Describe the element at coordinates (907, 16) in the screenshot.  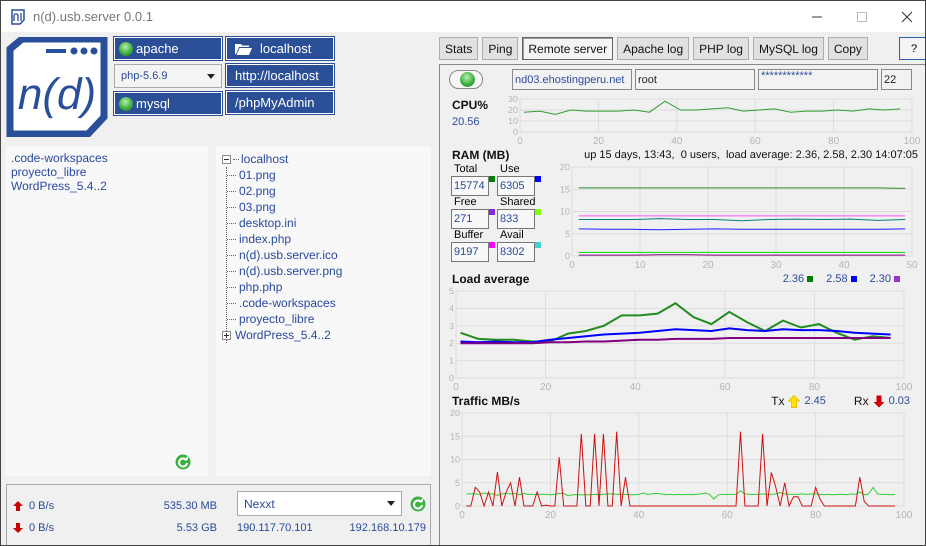
I see `close-icon` at that location.